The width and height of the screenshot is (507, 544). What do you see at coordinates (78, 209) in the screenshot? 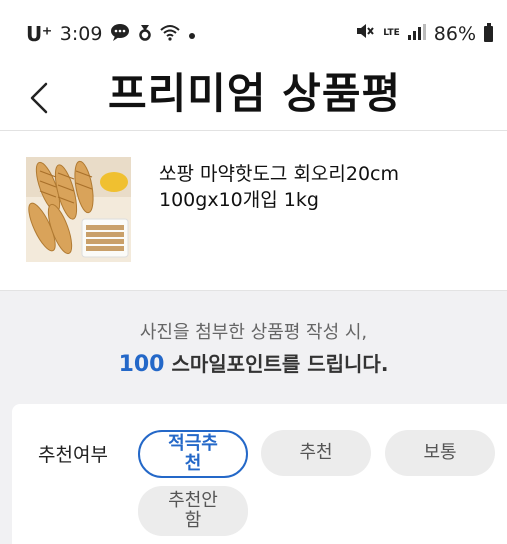
I see `product-thumbnail` at bounding box center [78, 209].